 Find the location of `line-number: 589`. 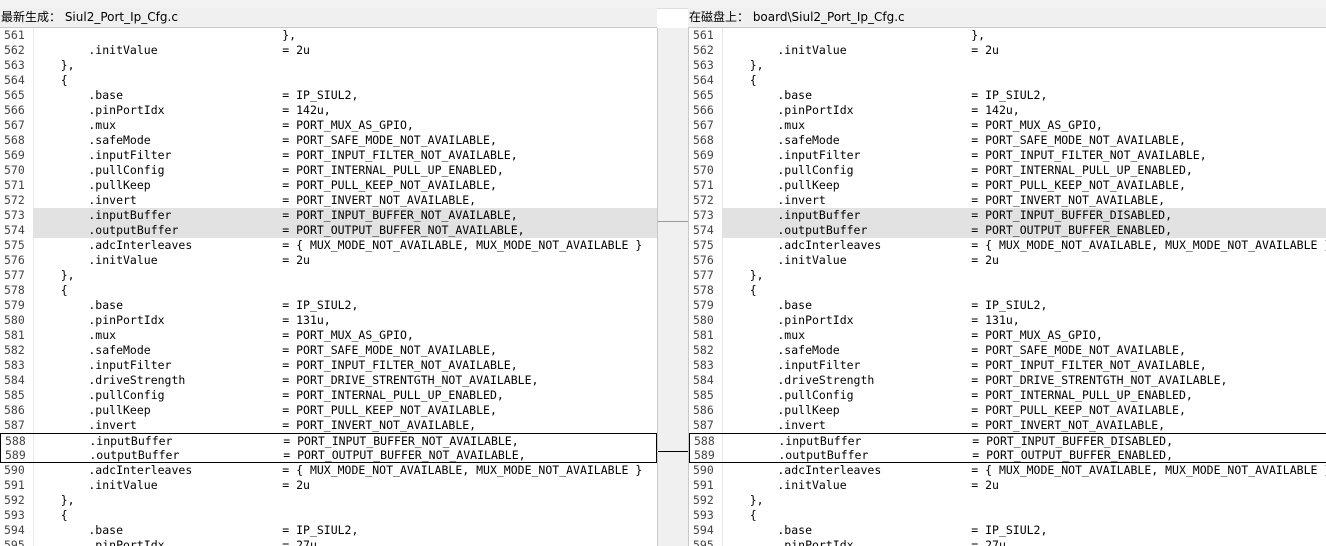

line-number: 589 is located at coordinates (15, 455).